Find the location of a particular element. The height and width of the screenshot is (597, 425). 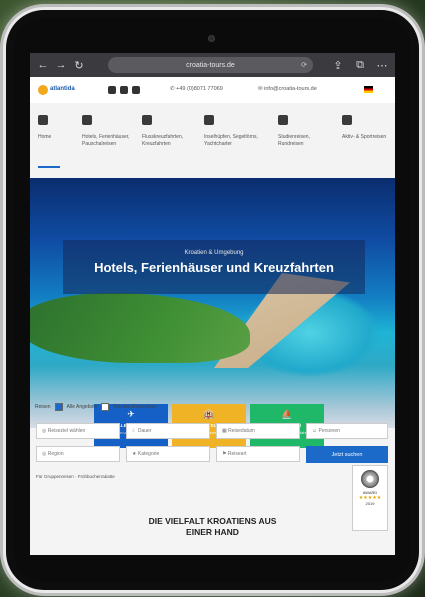

logo-sun-icon is located at coordinates (43, 90).